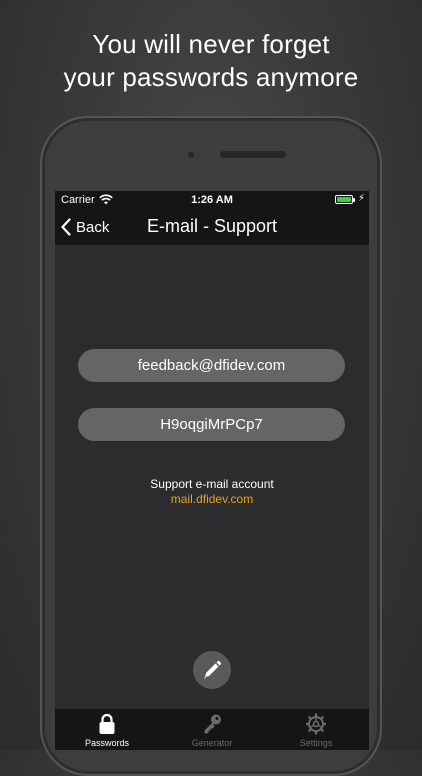  I want to click on gear-icon, so click(316, 724).